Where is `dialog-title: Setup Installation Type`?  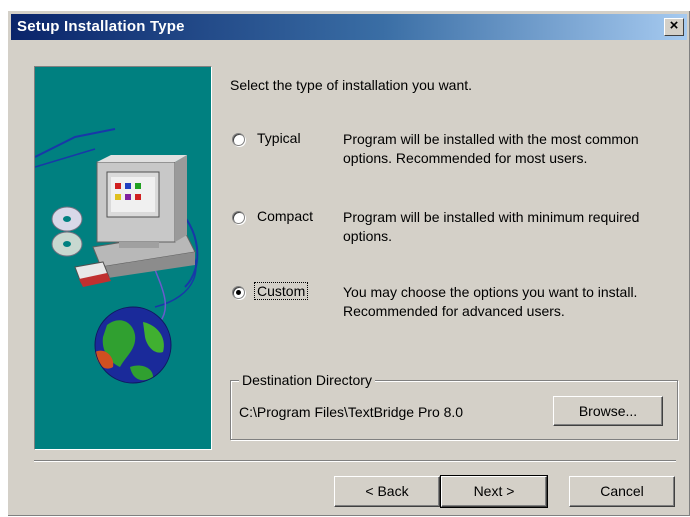 dialog-title: Setup Installation Type is located at coordinates (101, 26).